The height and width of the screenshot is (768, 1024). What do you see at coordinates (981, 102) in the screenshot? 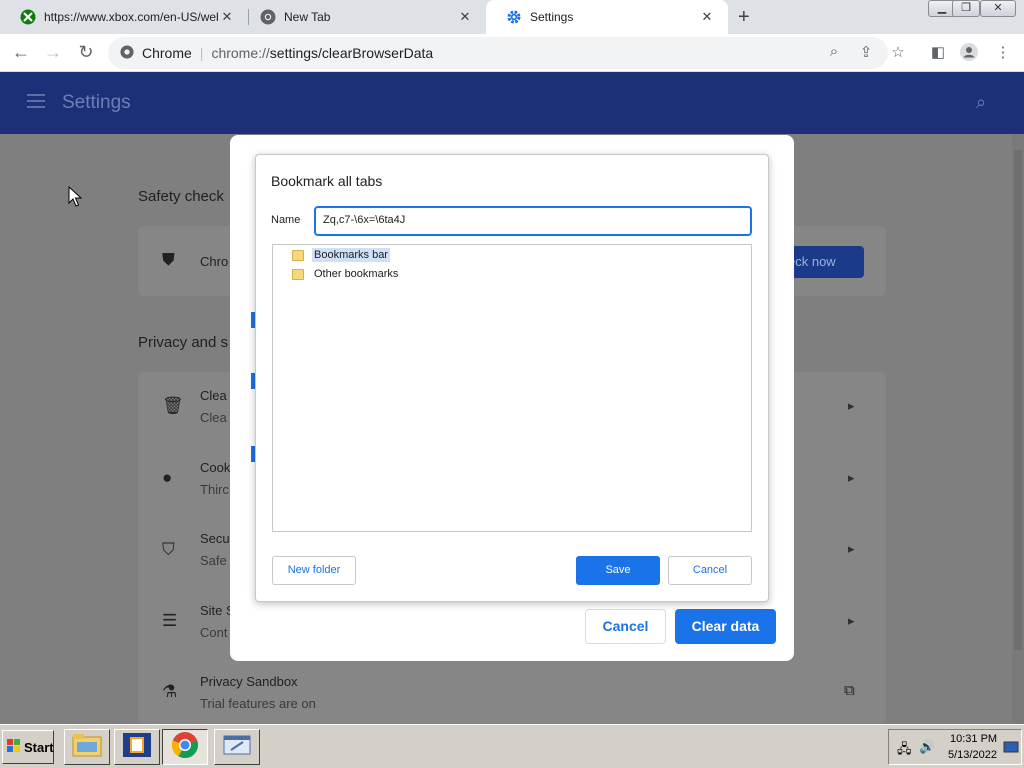
I see `search-icon: ⌕` at bounding box center [981, 102].